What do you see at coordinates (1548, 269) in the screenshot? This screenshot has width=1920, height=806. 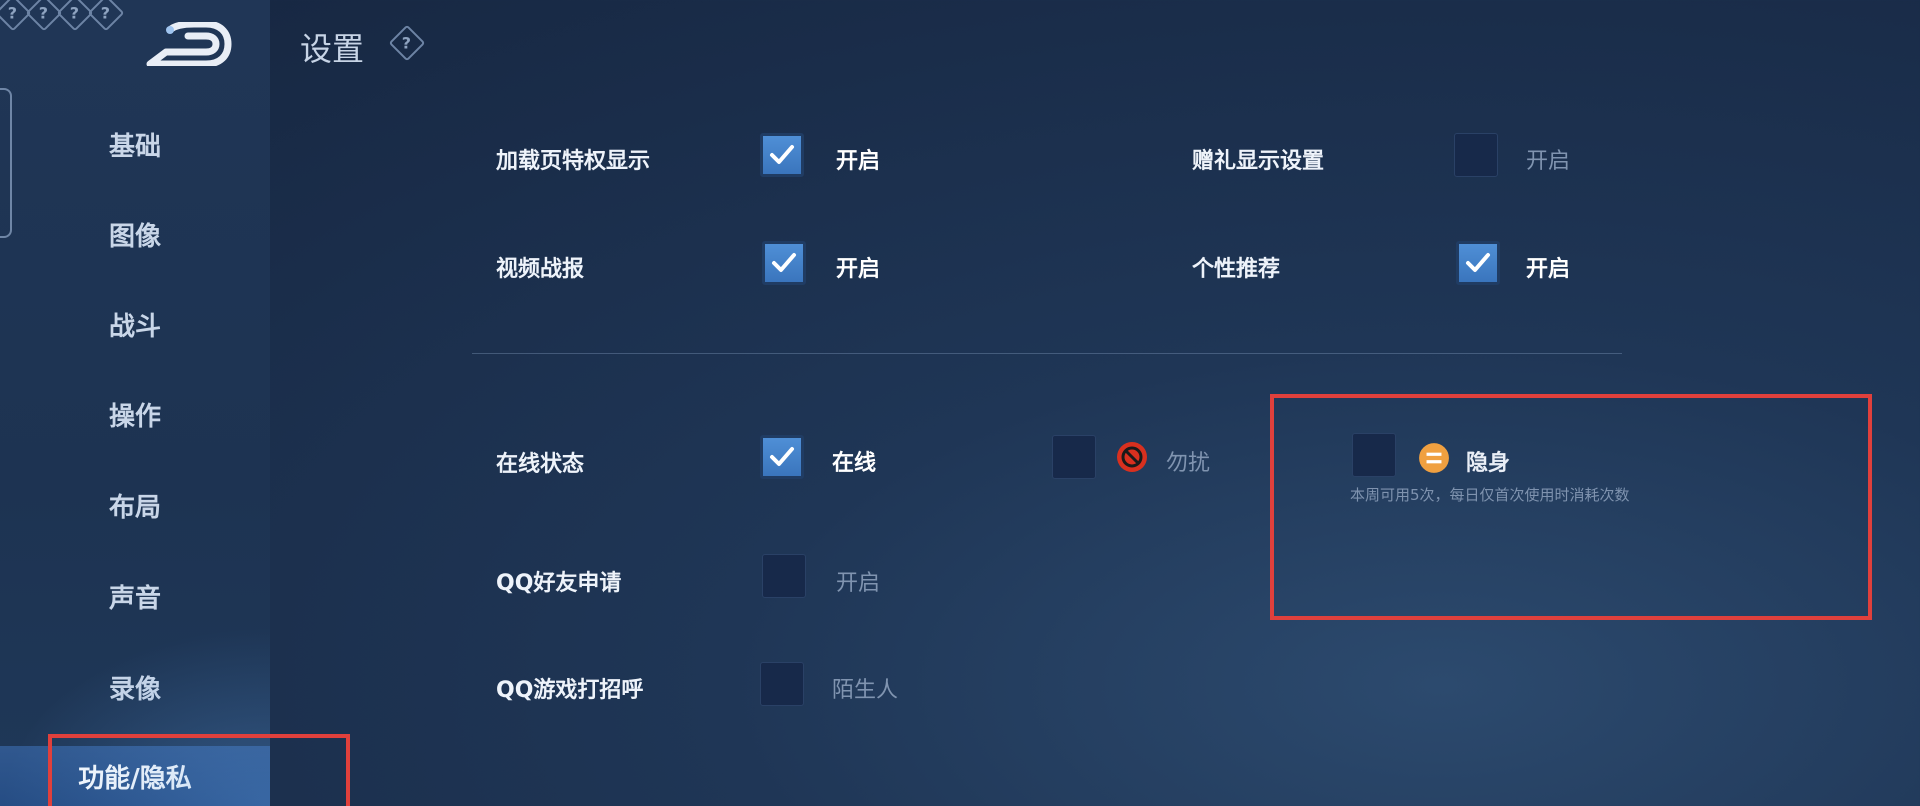 I see `personal-recommend-option: 开启` at bounding box center [1548, 269].